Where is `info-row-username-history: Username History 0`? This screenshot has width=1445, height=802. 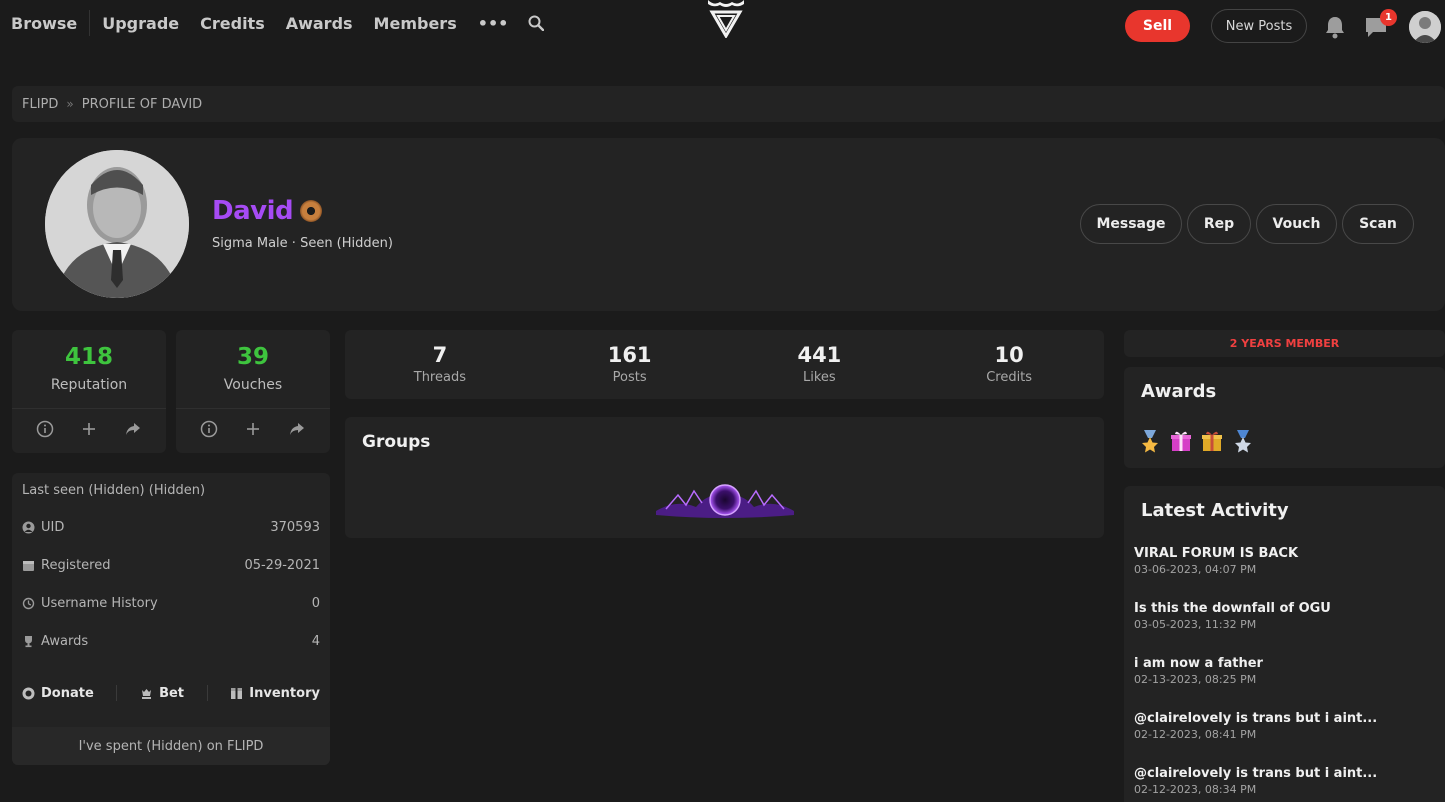 info-row-username-history: Username History 0 is located at coordinates (171, 603).